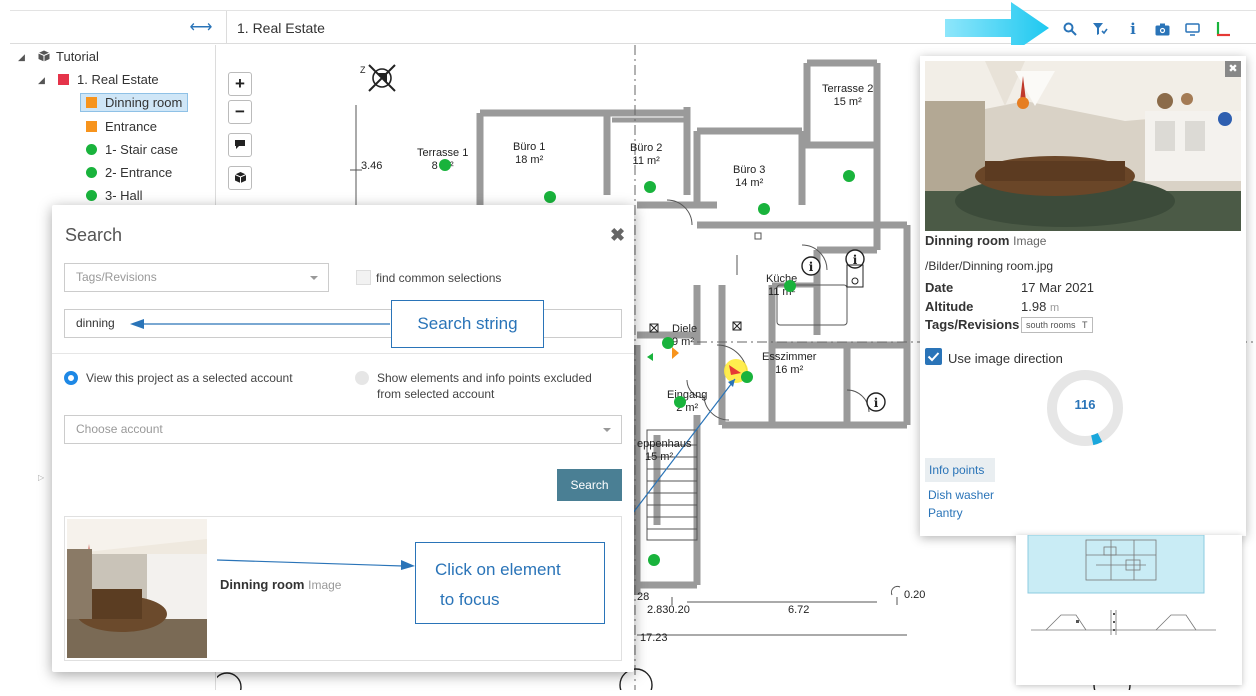  I want to click on tree-root-label: Tutorial, so click(77, 56).